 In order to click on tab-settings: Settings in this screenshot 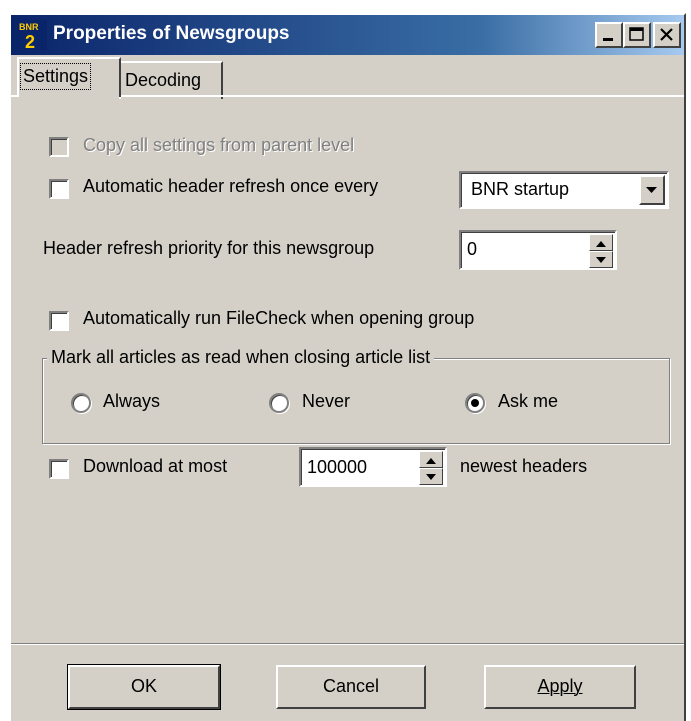, I will do `click(69, 77)`.